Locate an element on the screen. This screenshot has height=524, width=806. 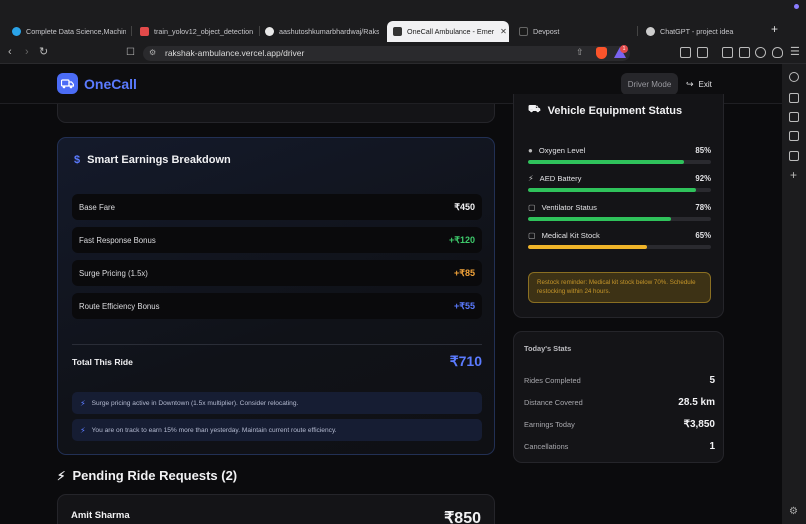
close-icon: ✕ is located at coordinates (503, 31).